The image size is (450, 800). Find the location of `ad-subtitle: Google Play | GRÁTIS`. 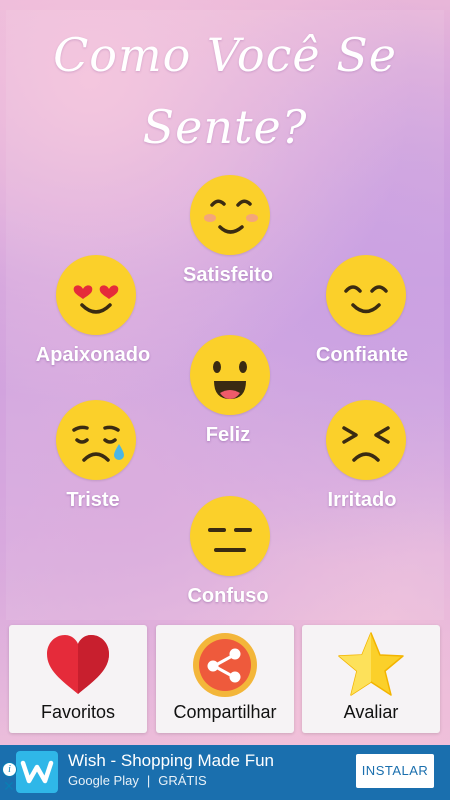

ad-subtitle: Google Play | GRÁTIS is located at coordinates (137, 780).